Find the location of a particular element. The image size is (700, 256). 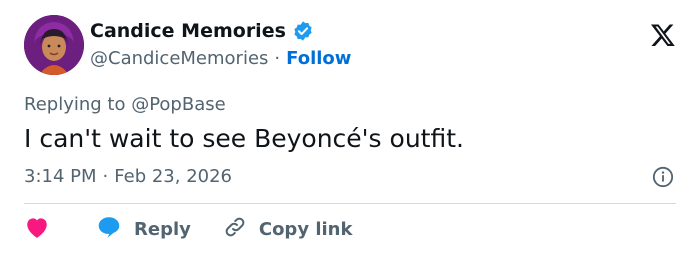

author-handle-row: @CandiceMemories · Follow is located at coordinates (220, 58).